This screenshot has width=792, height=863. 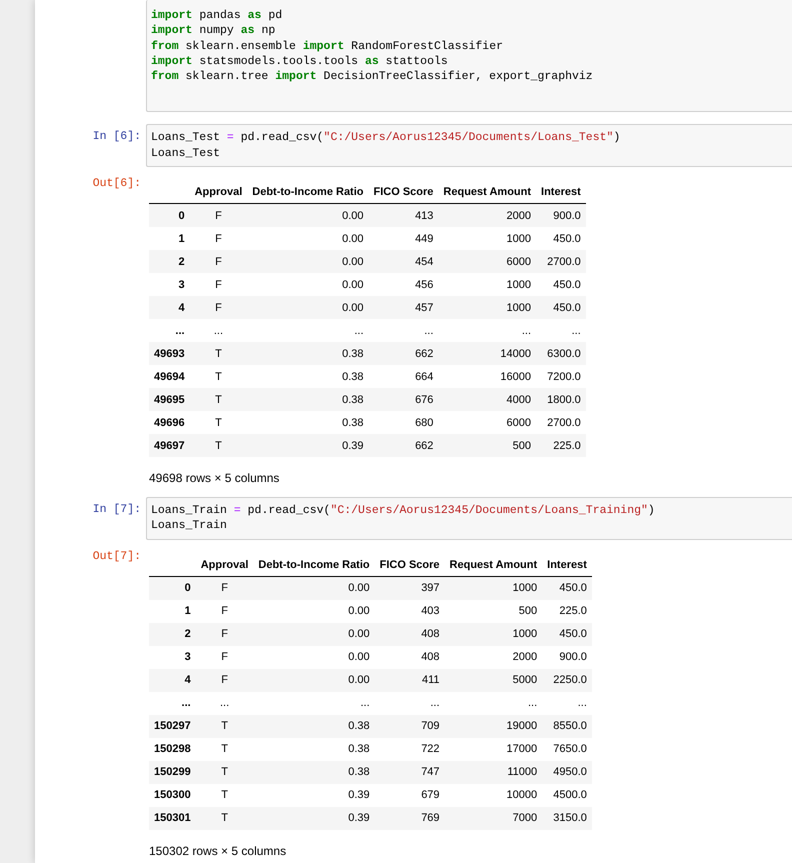 I want to click on table-cell: 456, so click(x=403, y=284).